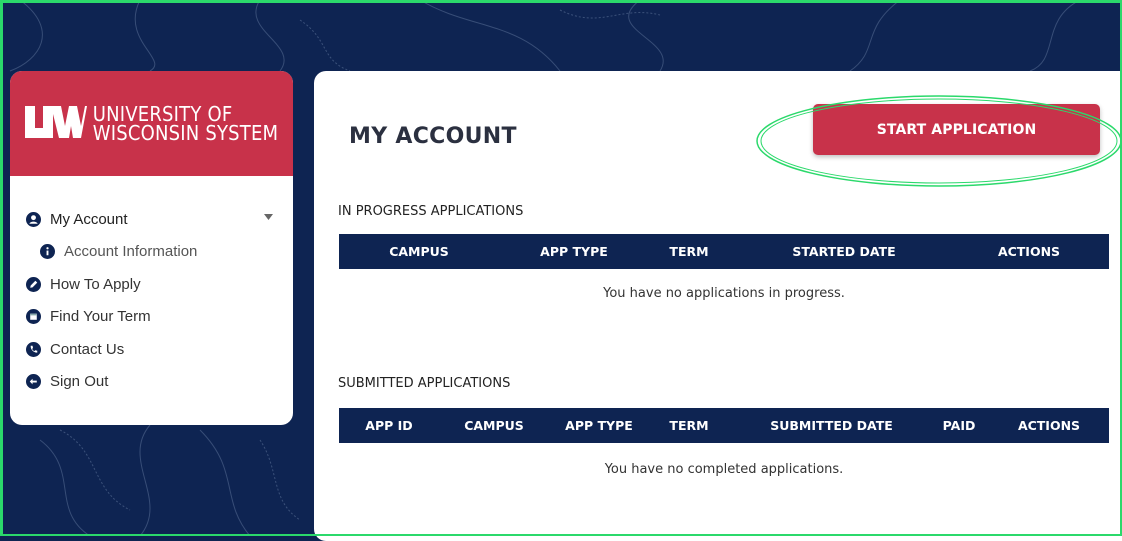  What do you see at coordinates (151, 349) in the screenshot?
I see `sidebar-item-contact-us: Contact Us` at bounding box center [151, 349].